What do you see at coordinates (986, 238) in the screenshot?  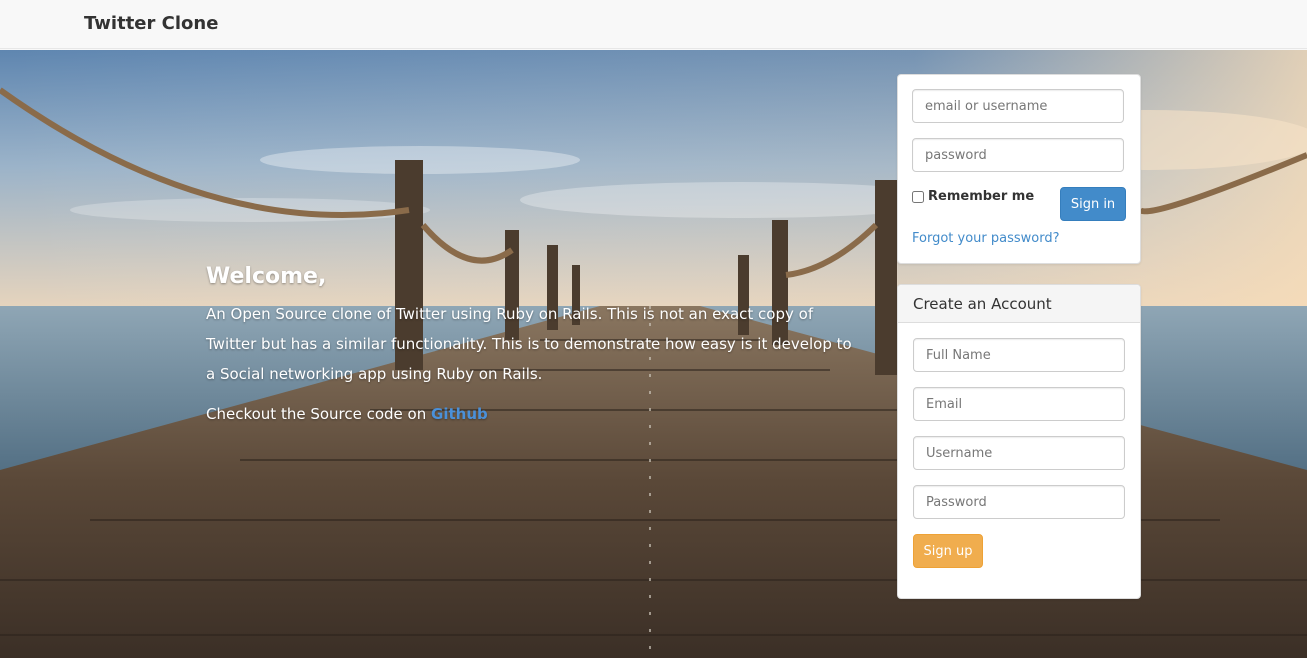 I see `forgot-password-link: Forgot your password?` at bounding box center [986, 238].